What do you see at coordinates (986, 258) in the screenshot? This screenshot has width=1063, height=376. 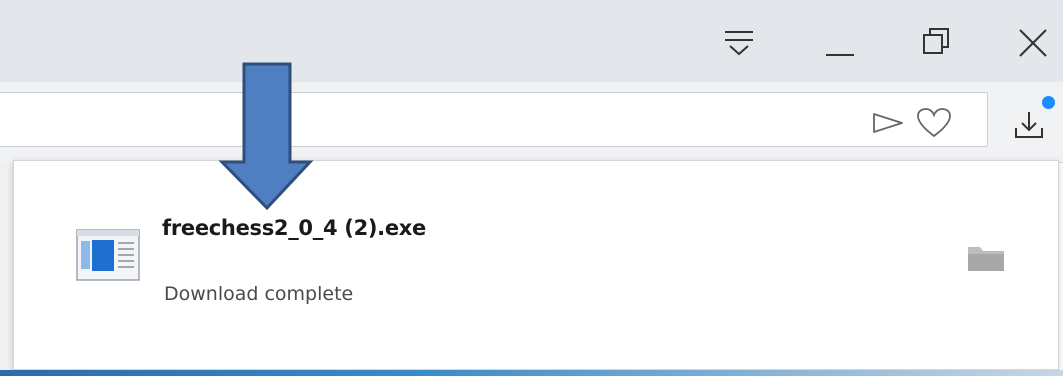 I see `folder-icon` at bounding box center [986, 258].